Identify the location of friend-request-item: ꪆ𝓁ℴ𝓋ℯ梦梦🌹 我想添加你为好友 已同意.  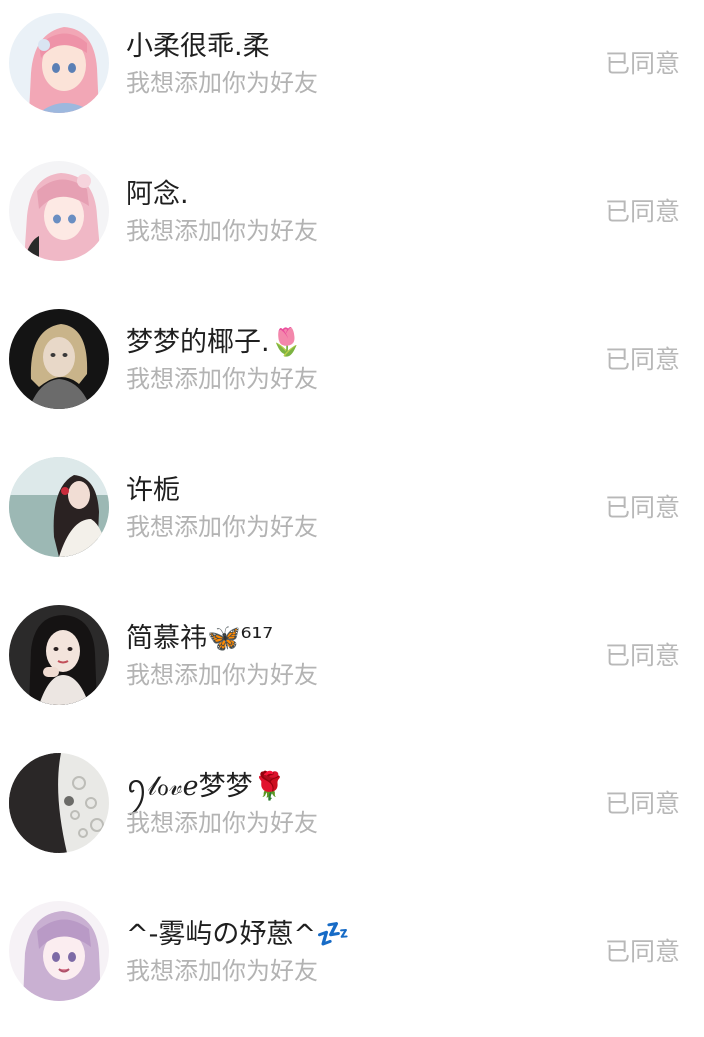
(352, 814).